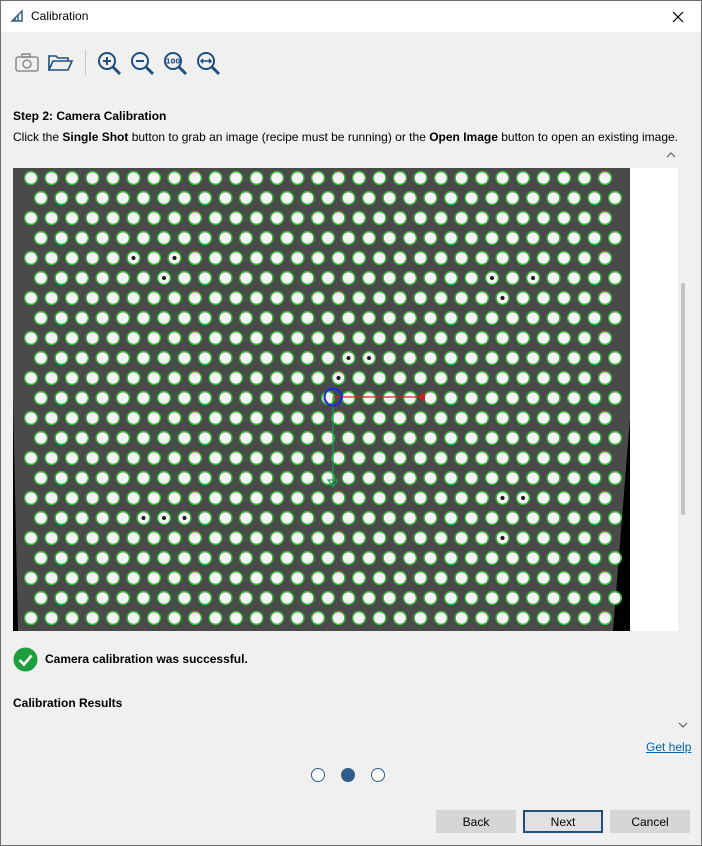 The width and height of the screenshot is (702, 846). Describe the element at coordinates (175, 63) in the screenshot. I see `zoom-100-icon: 100` at that location.